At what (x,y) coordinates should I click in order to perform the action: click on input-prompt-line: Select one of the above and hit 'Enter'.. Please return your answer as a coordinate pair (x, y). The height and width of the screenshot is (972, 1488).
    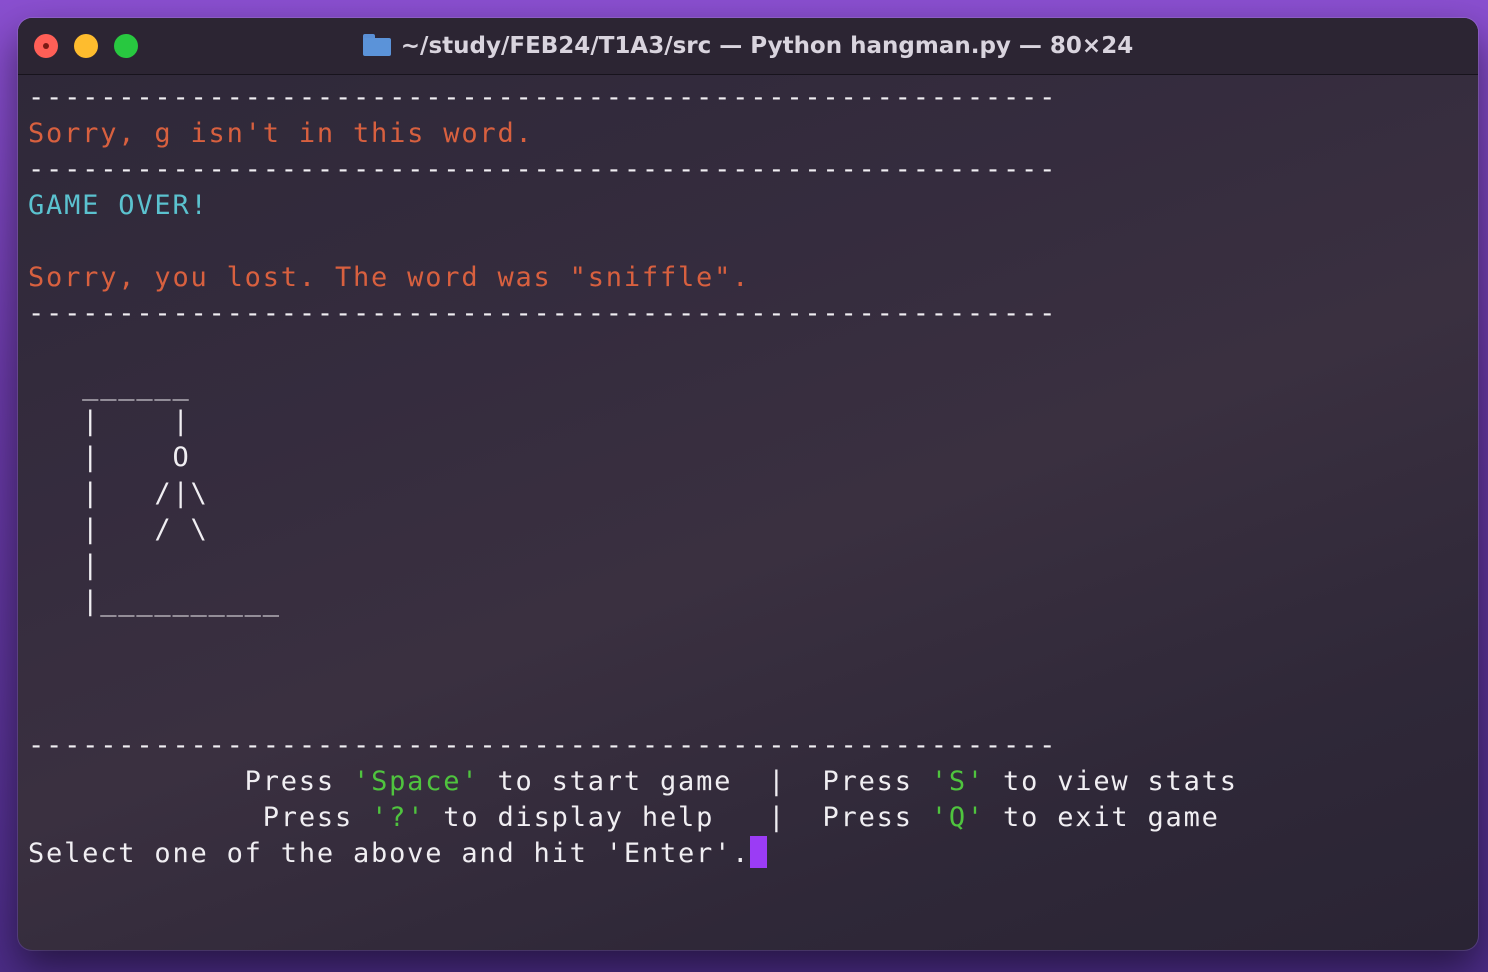
    Looking at the image, I should click on (398, 854).